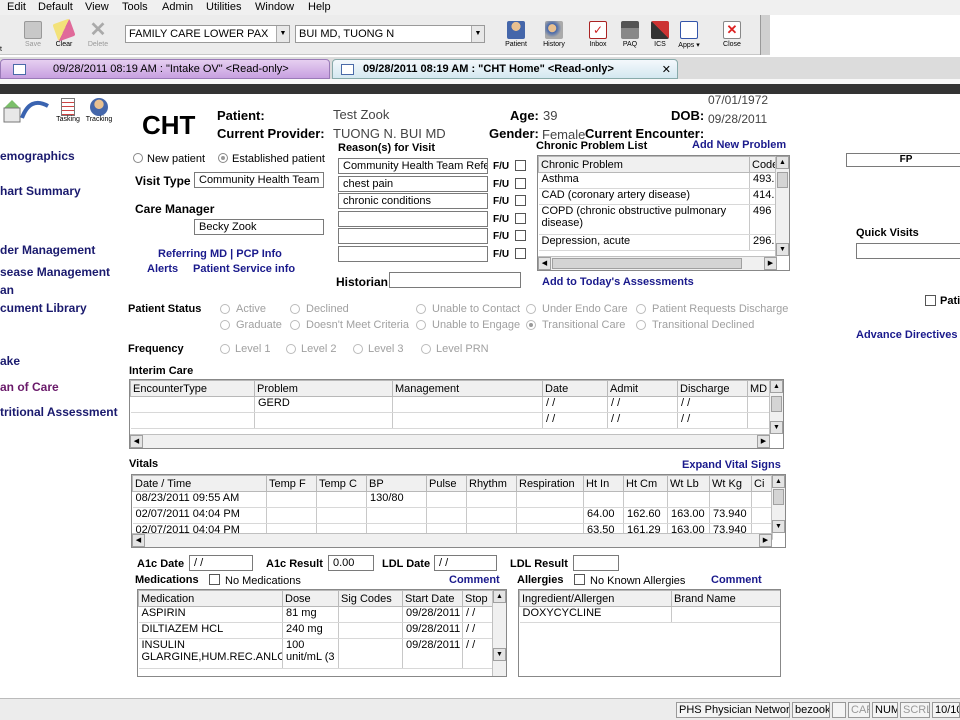 The image size is (960, 720). What do you see at coordinates (474, 580) in the screenshot?
I see `medications-comment-link: Comment` at bounding box center [474, 580].